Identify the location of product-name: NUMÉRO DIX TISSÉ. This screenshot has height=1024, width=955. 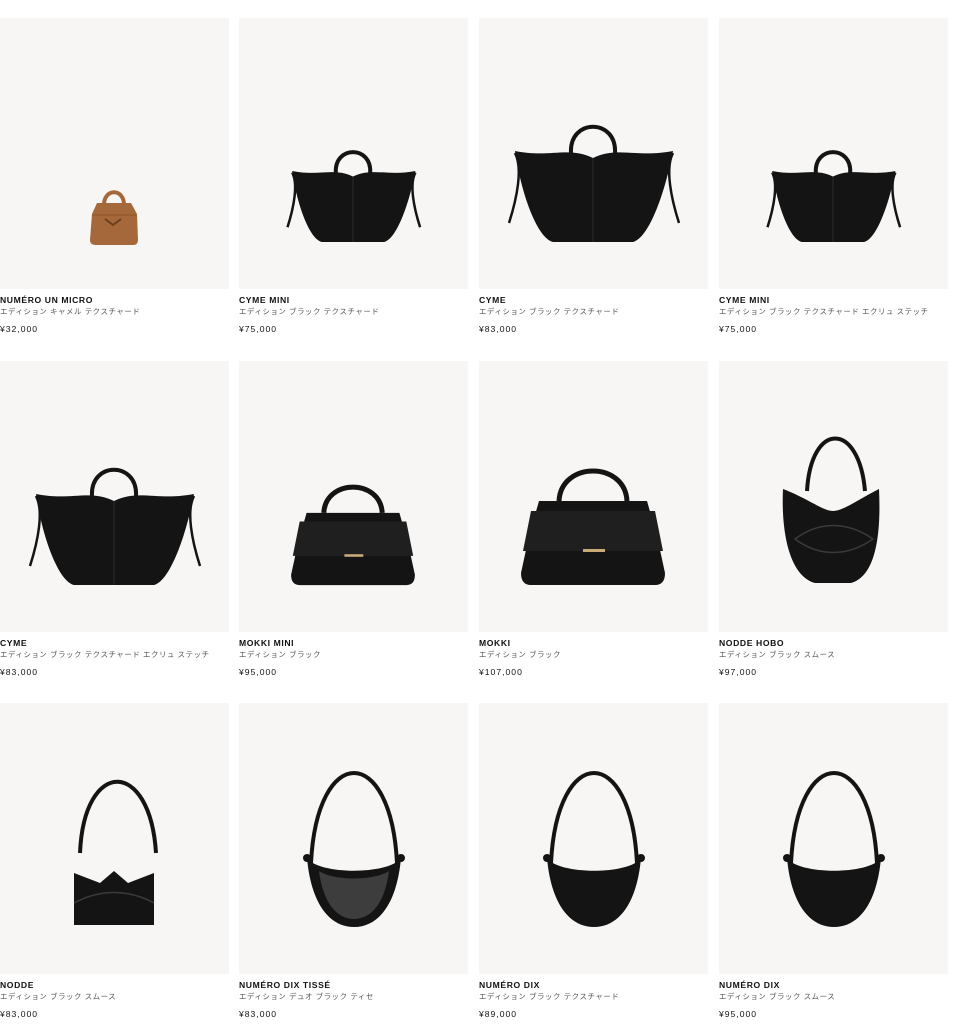
(353, 985).